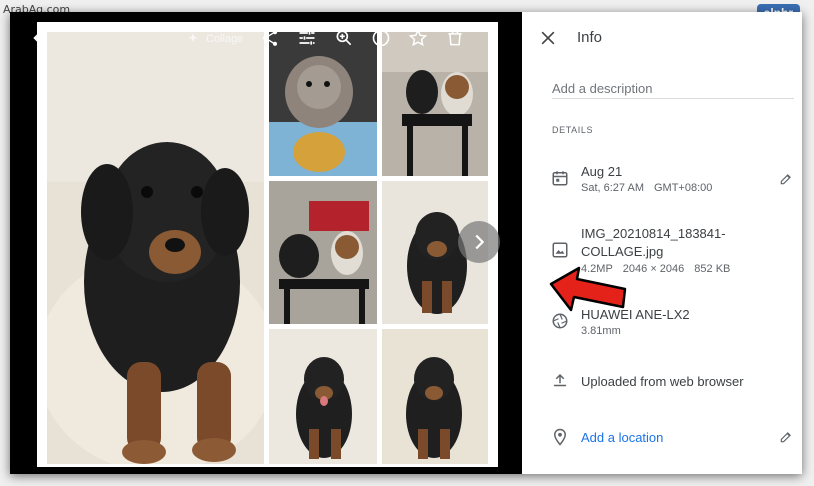 Image resolution: width=814 pixels, height=486 pixels. Describe the element at coordinates (573, 130) in the screenshot. I see `details-heading: DETAILS` at that location.